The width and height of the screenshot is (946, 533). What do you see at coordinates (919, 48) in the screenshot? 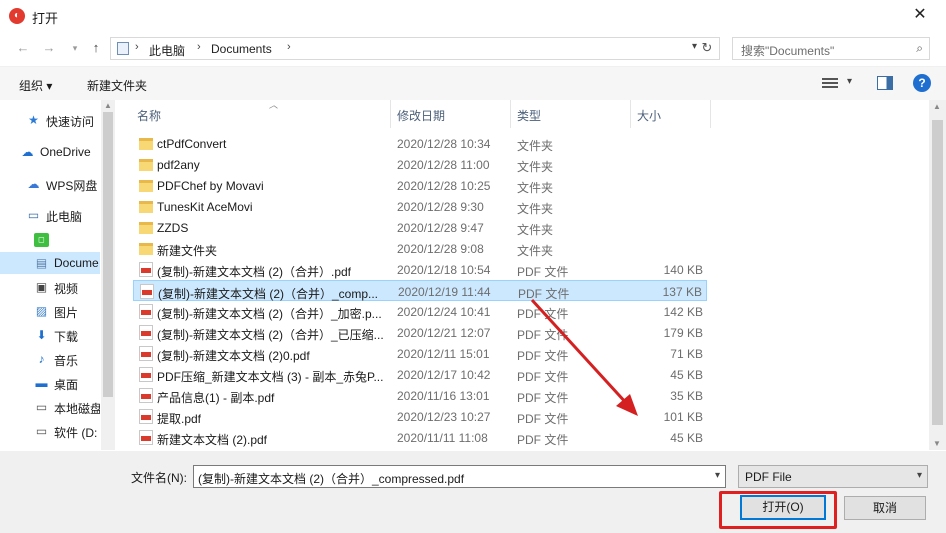
I see `search-icon: ⌕` at bounding box center [919, 48].